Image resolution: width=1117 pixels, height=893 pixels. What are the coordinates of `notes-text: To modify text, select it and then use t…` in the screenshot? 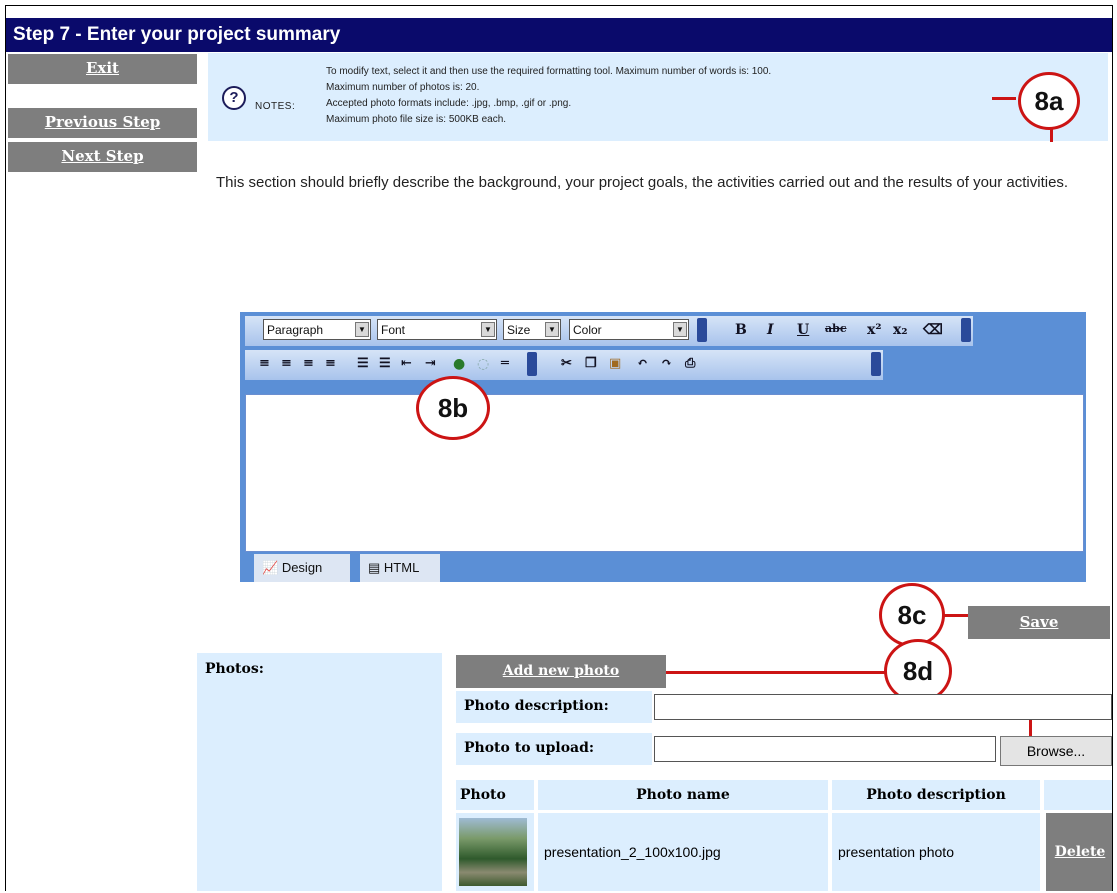 It's located at (548, 96).